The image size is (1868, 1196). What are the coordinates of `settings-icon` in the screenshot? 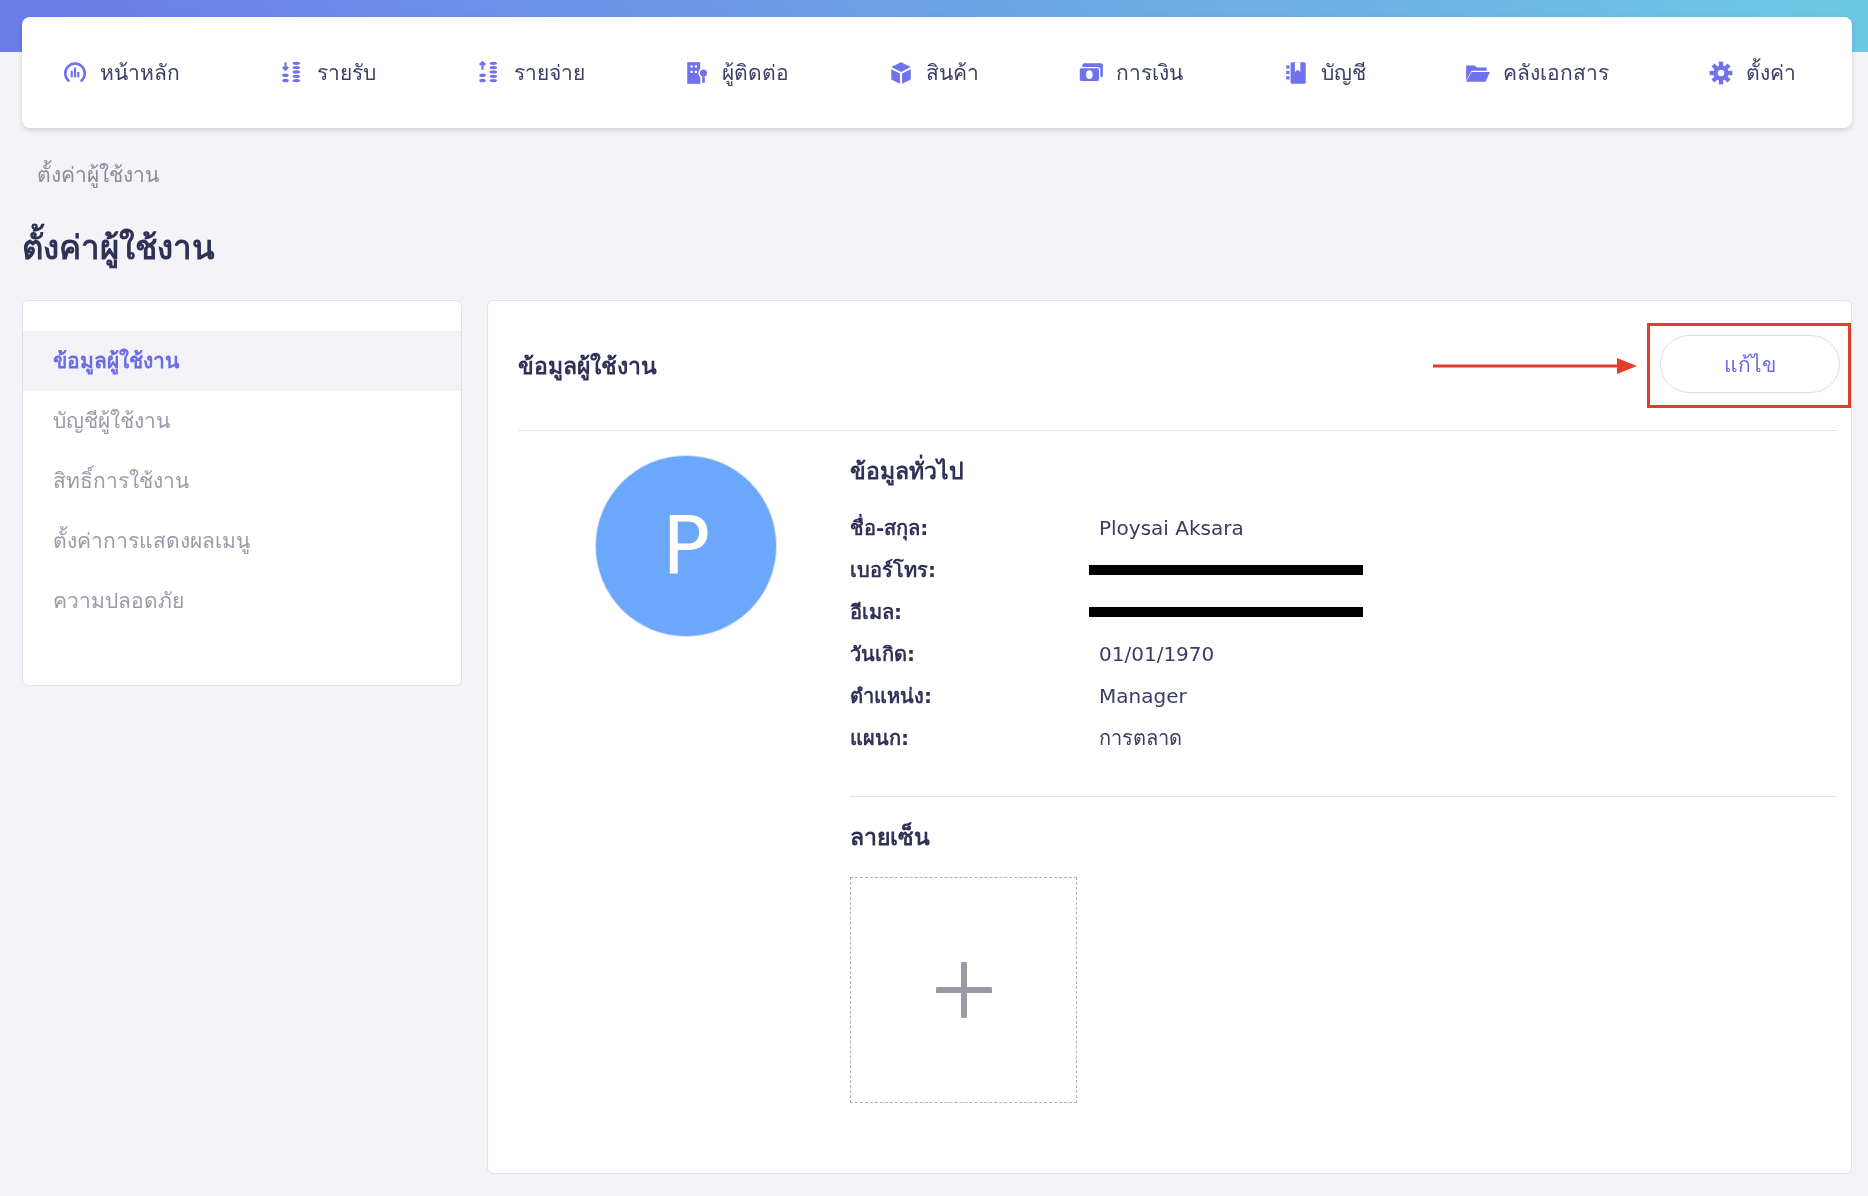 It's located at (1721, 72).